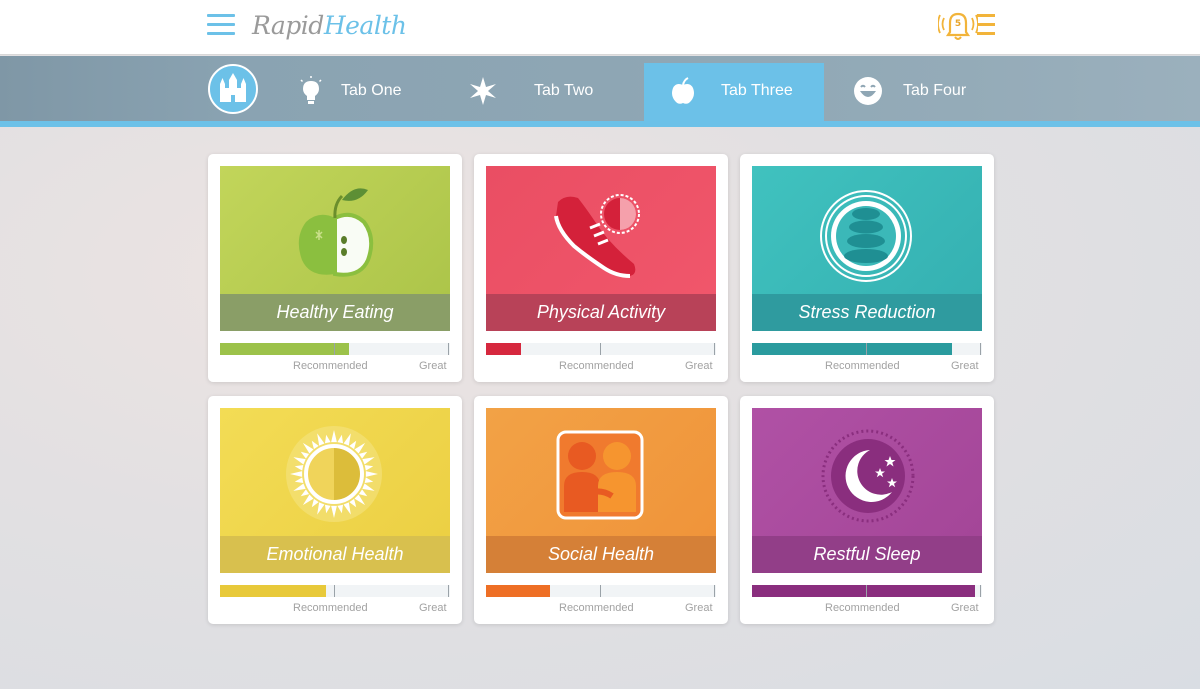 This screenshot has width=1200, height=689. What do you see at coordinates (601, 312) in the screenshot?
I see `card-title: Physical Activity` at bounding box center [601, 312].